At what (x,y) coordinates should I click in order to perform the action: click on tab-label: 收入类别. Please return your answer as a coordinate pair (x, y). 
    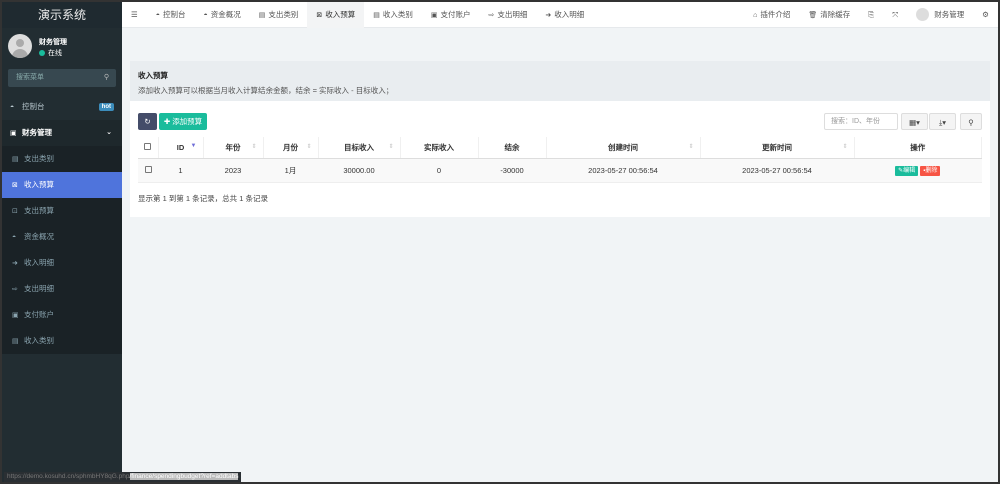
    Looking at the image, I should click on (397, 14).